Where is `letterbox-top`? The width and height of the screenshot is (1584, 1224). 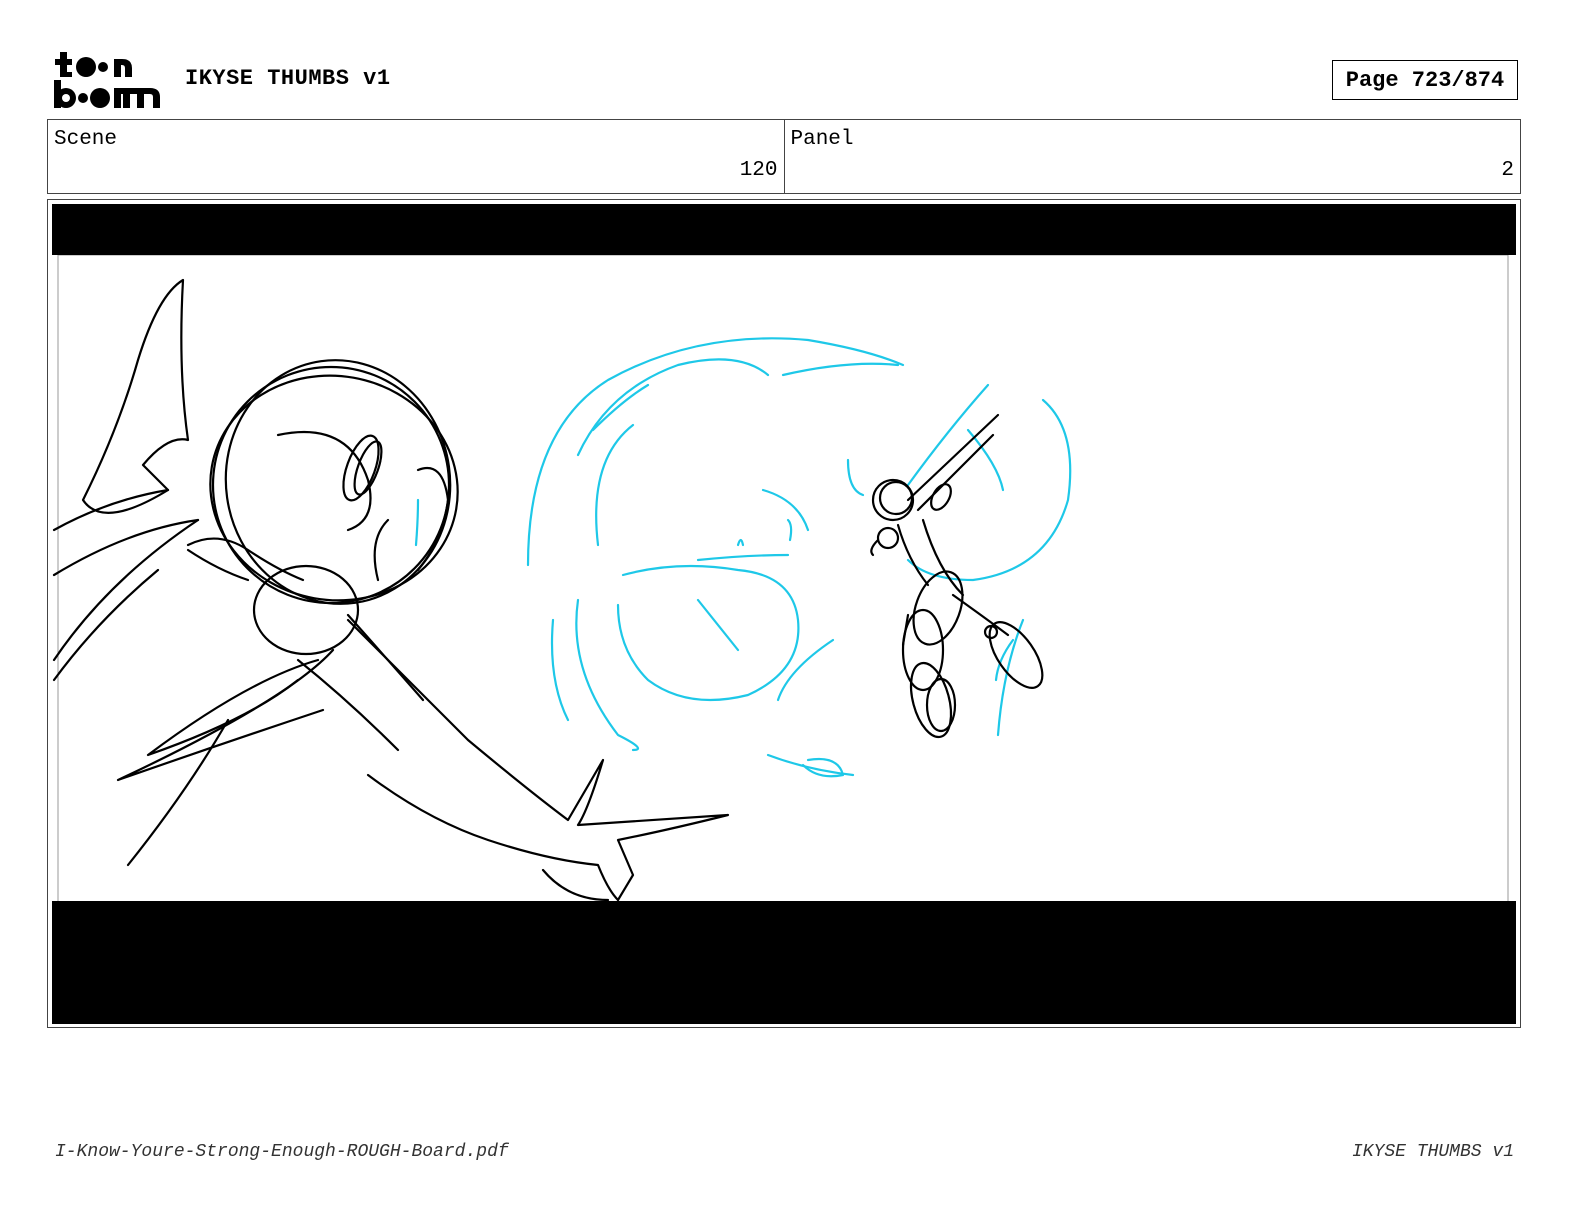 letterbox-top is located at coordinates (784, 229).